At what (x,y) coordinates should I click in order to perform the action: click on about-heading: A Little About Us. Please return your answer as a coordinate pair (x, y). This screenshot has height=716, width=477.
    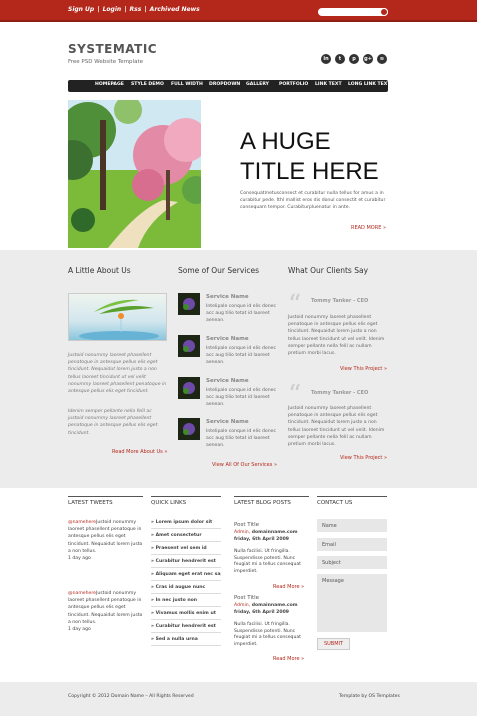
    Looking at the image, I should click on (99, 270).